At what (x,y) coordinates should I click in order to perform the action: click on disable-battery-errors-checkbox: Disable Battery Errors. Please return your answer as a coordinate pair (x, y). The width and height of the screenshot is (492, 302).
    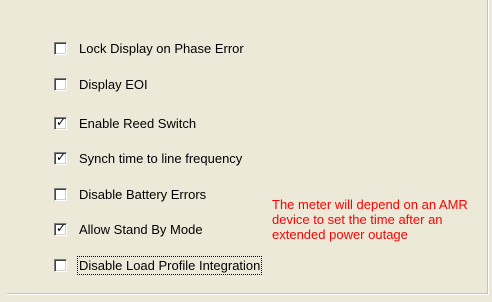
    Looking at the image, I should click on (130, 194).